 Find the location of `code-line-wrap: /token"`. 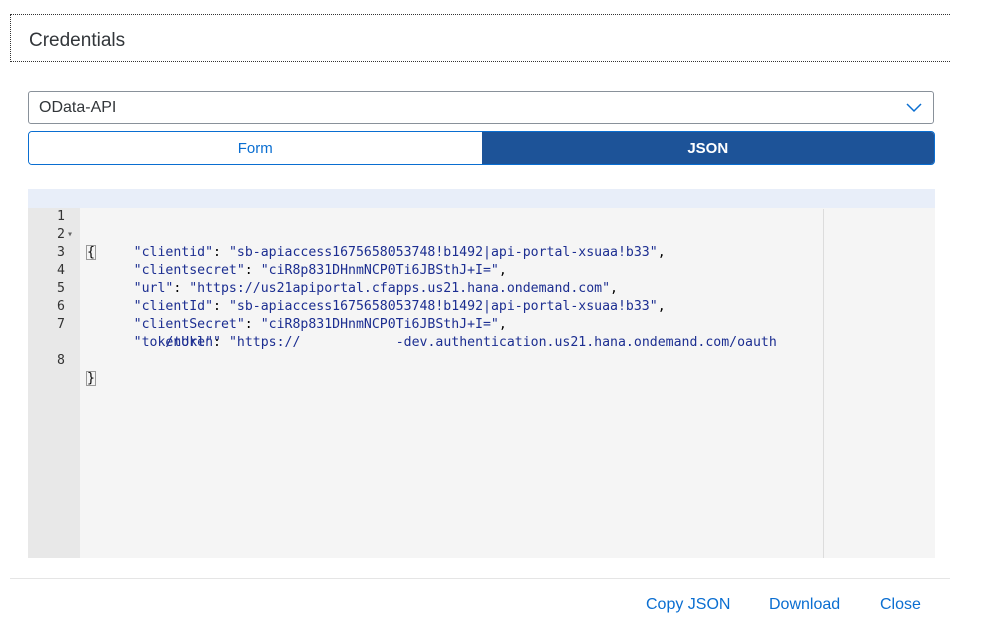

code-line-wrap: /token" is located at coordinates (124, 333).